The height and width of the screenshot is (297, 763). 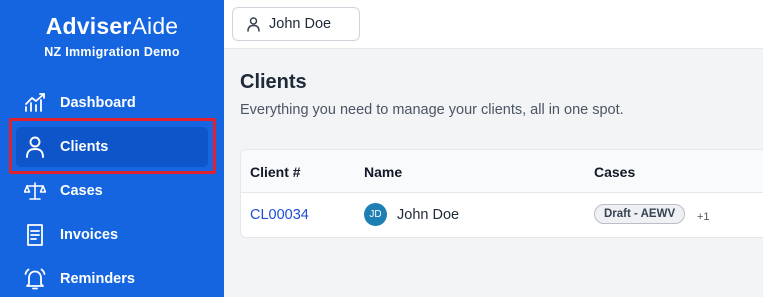 What do you see at coordinates (84, 147) in the screenshot?
I see `sidebar-item-label: Clients` at bounding box center [84, 147].